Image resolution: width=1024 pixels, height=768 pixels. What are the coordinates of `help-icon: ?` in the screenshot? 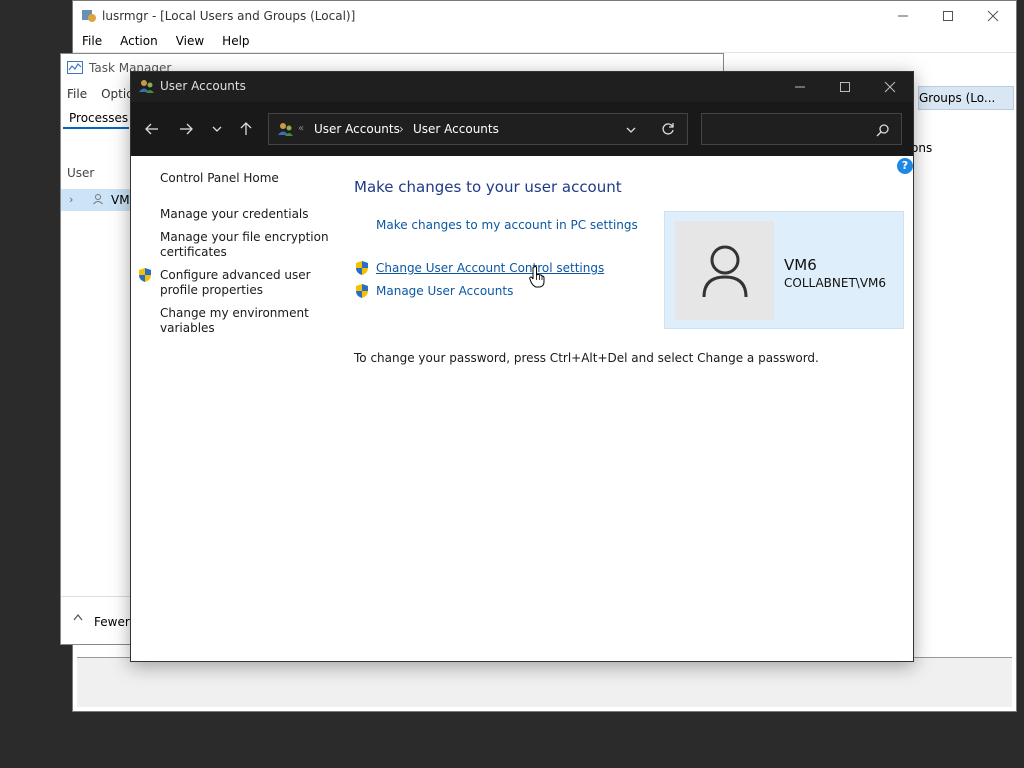 It's located at (905, 166).